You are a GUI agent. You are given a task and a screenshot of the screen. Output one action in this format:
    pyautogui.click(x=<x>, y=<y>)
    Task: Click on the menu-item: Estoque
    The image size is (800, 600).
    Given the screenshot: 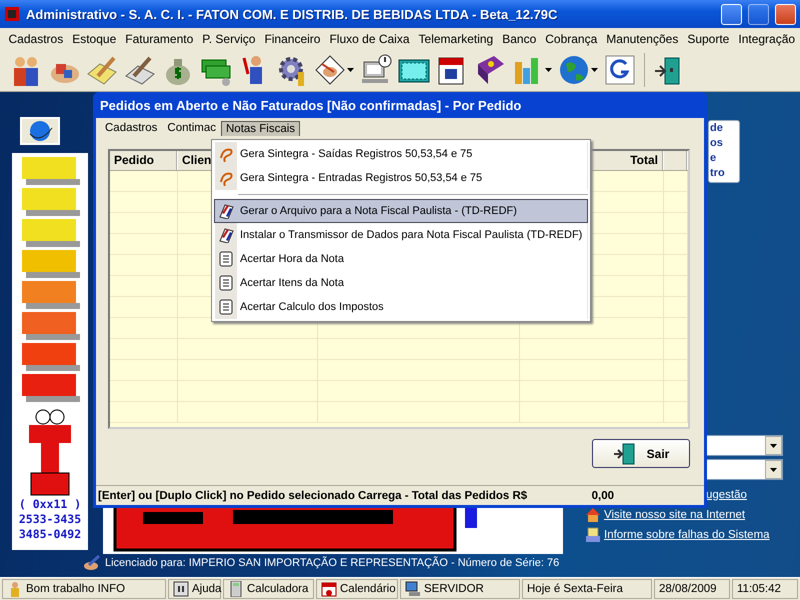 What is the action you would take?
    pyautogui.click(x=94, y=39)
    